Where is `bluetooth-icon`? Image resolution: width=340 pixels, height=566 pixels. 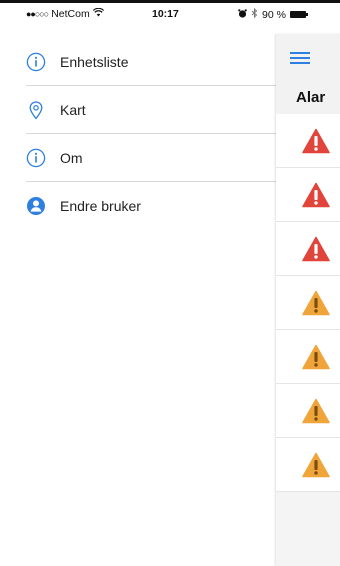 bluetooth-icon is located at coordinates (254, 14).